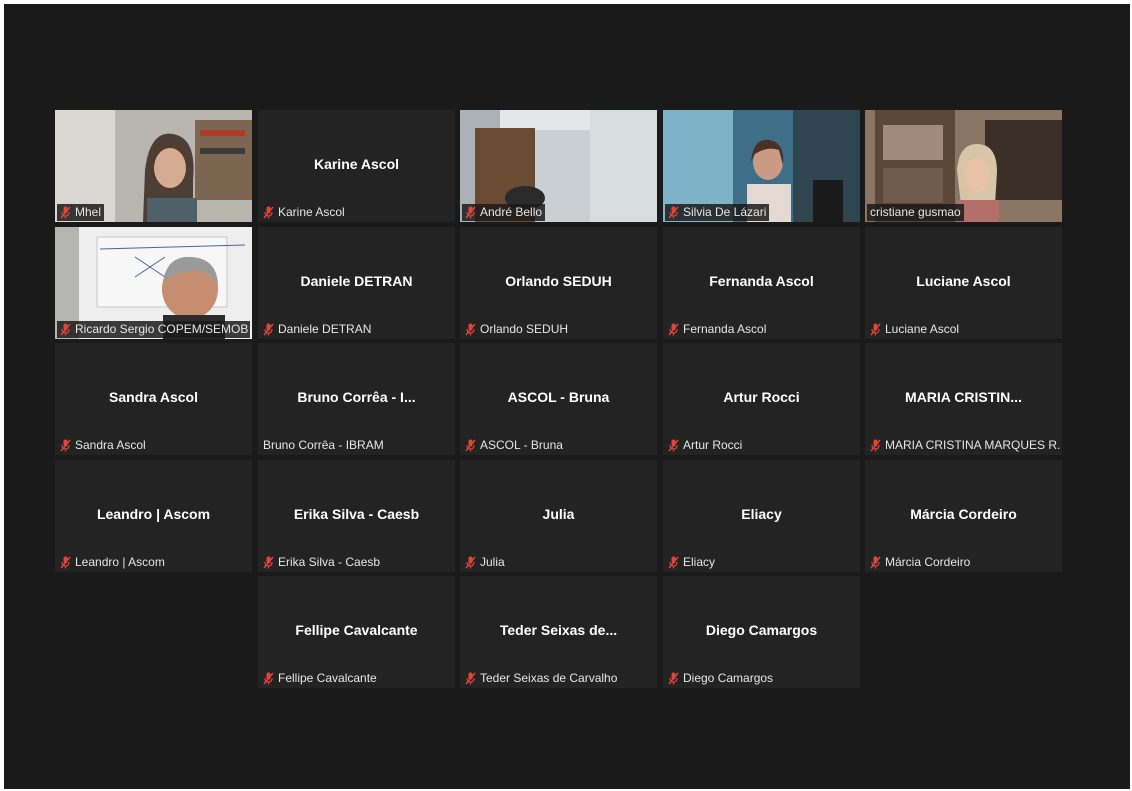 This screenshot has height=791, width=1132. Describe the element at coordinates (120, 562) in the screenshot. I see `participant-name: Leandro | Ascom` at that location.